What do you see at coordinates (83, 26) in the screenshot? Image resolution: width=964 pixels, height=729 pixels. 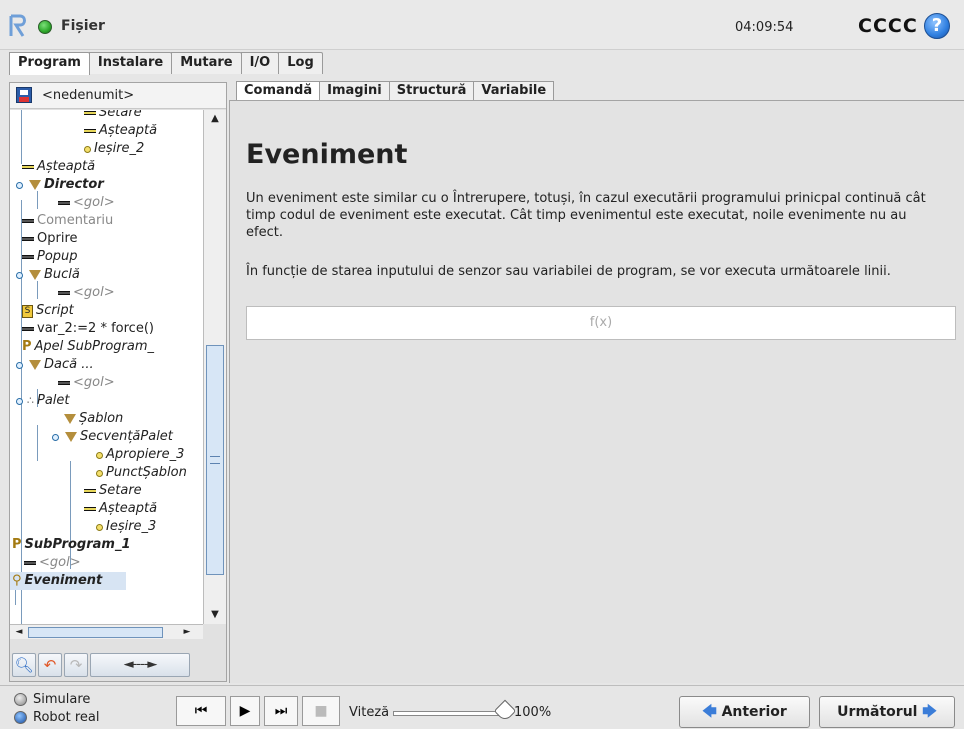 I see `file-menu: Fișier` at bounding box center [83, 26].